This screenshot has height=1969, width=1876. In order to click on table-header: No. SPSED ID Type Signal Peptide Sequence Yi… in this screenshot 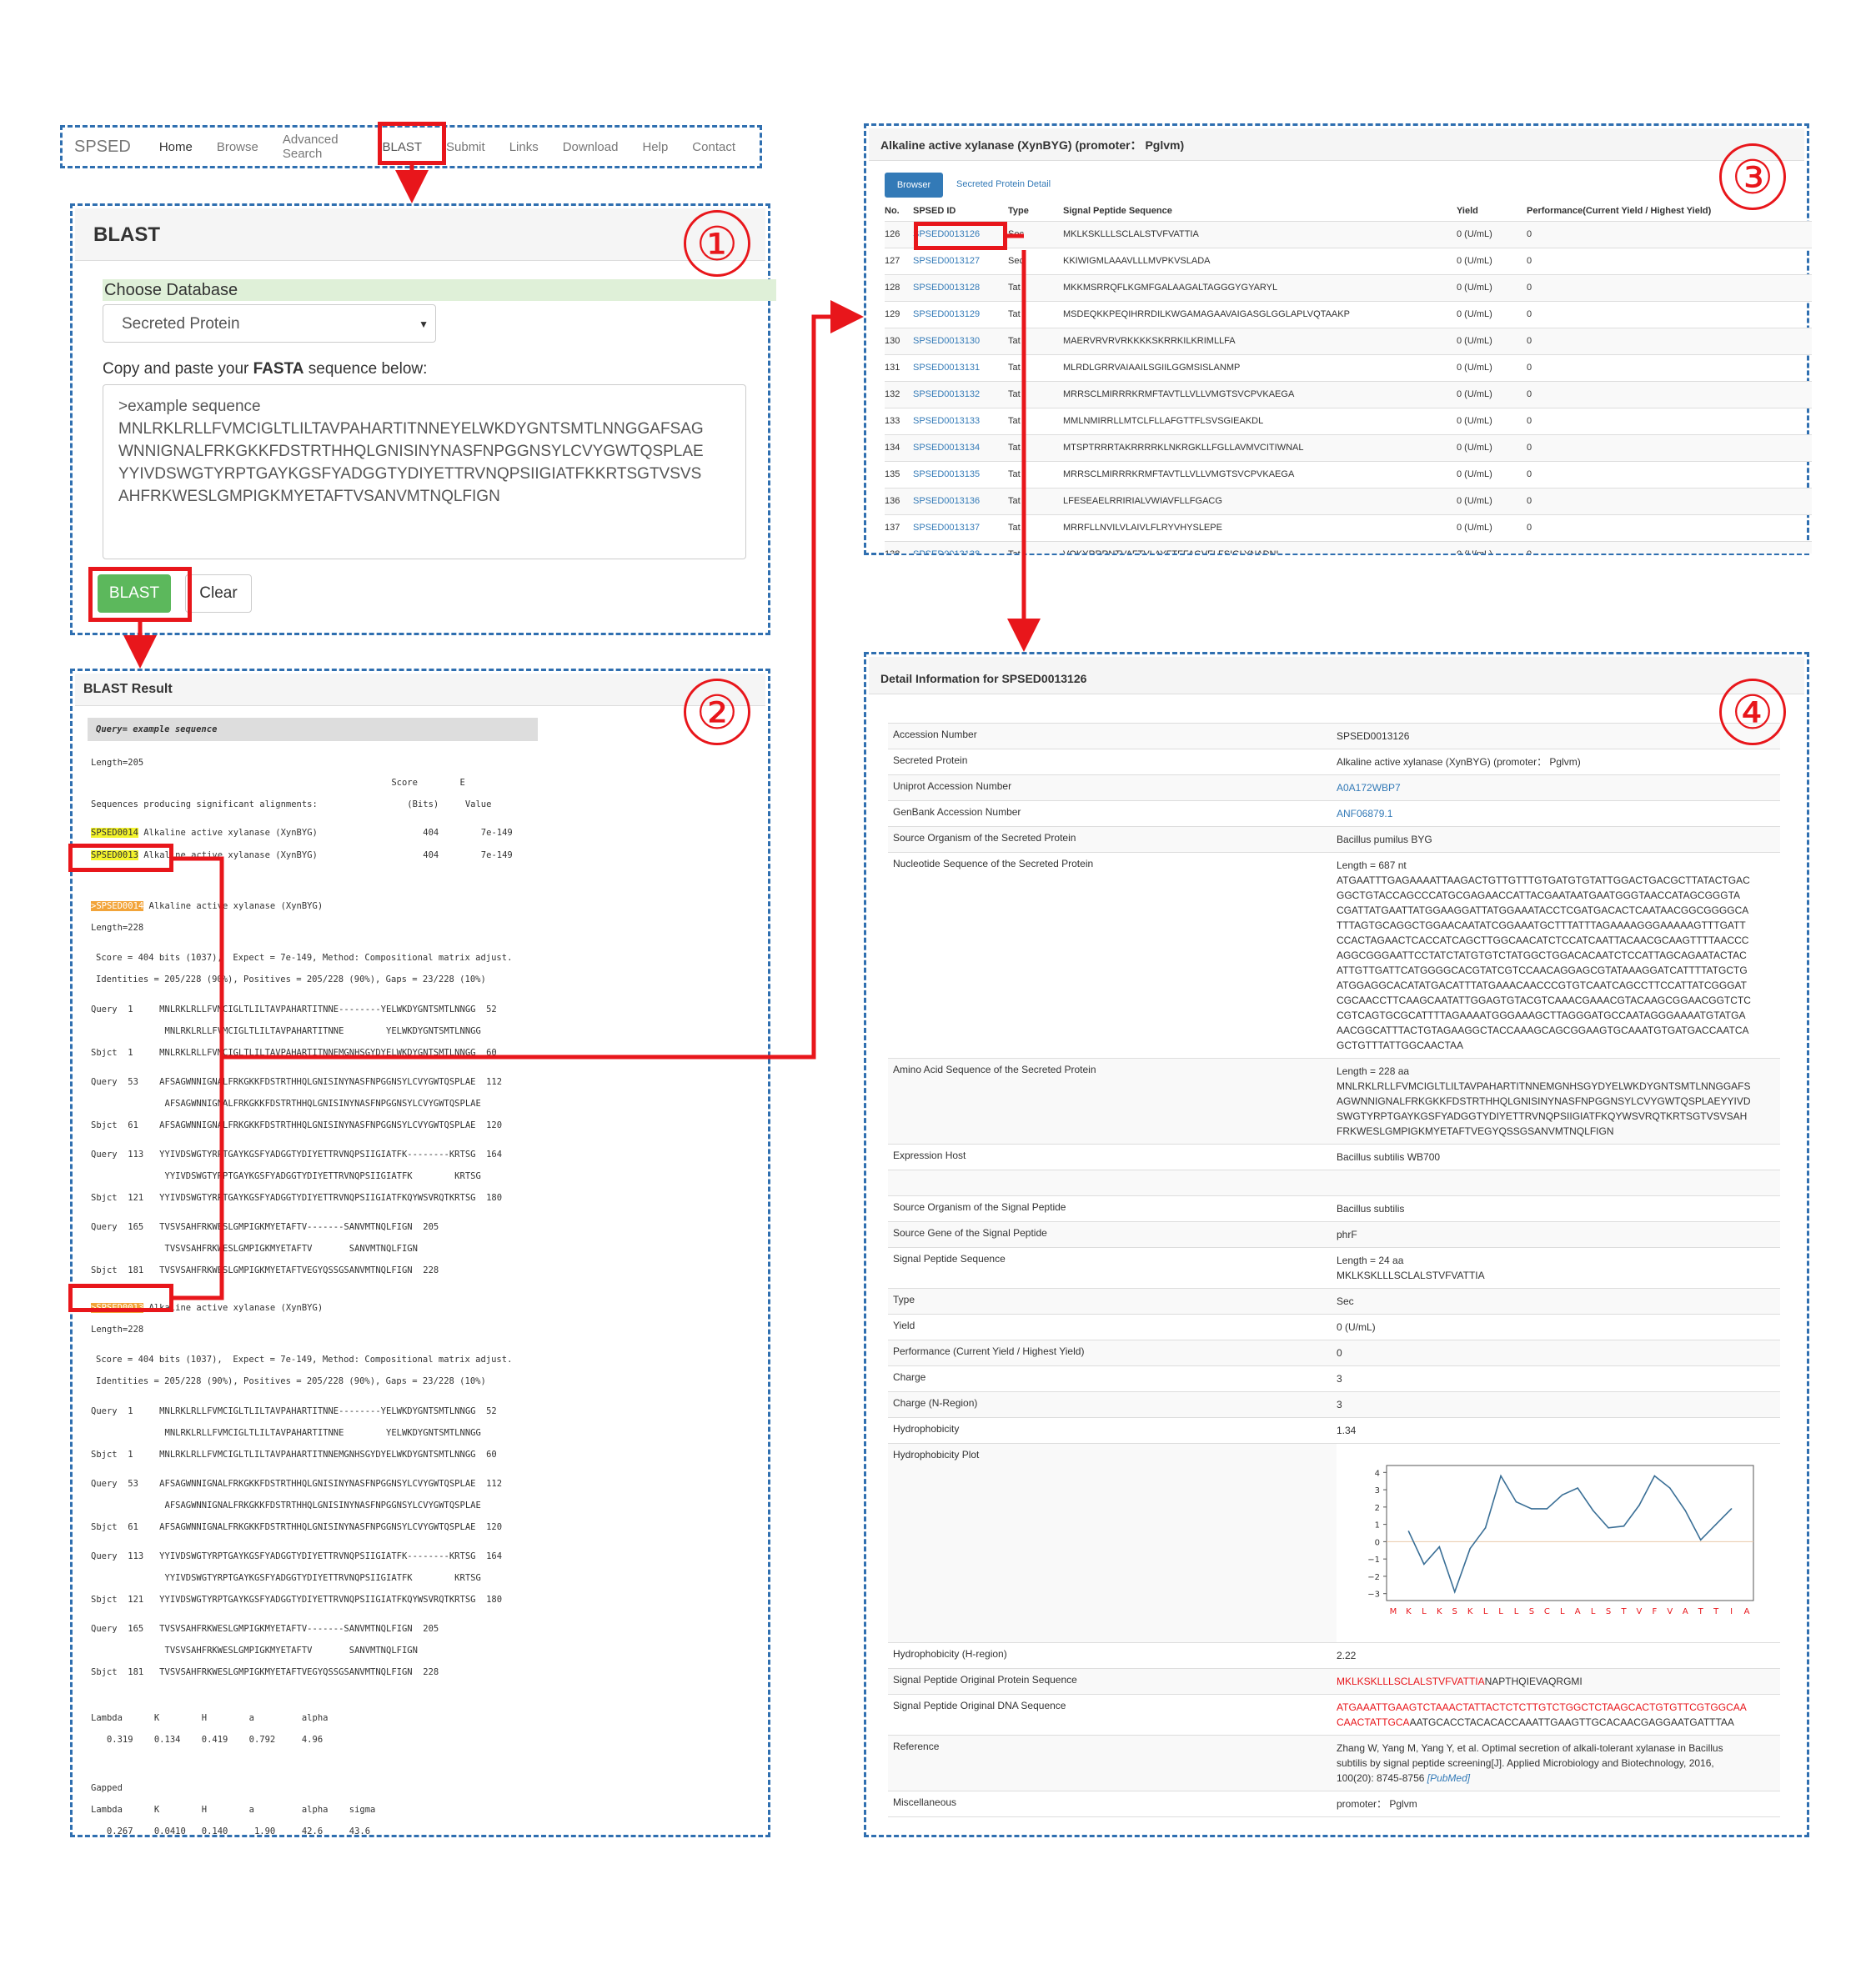, I will do `click(1348, 211)`.